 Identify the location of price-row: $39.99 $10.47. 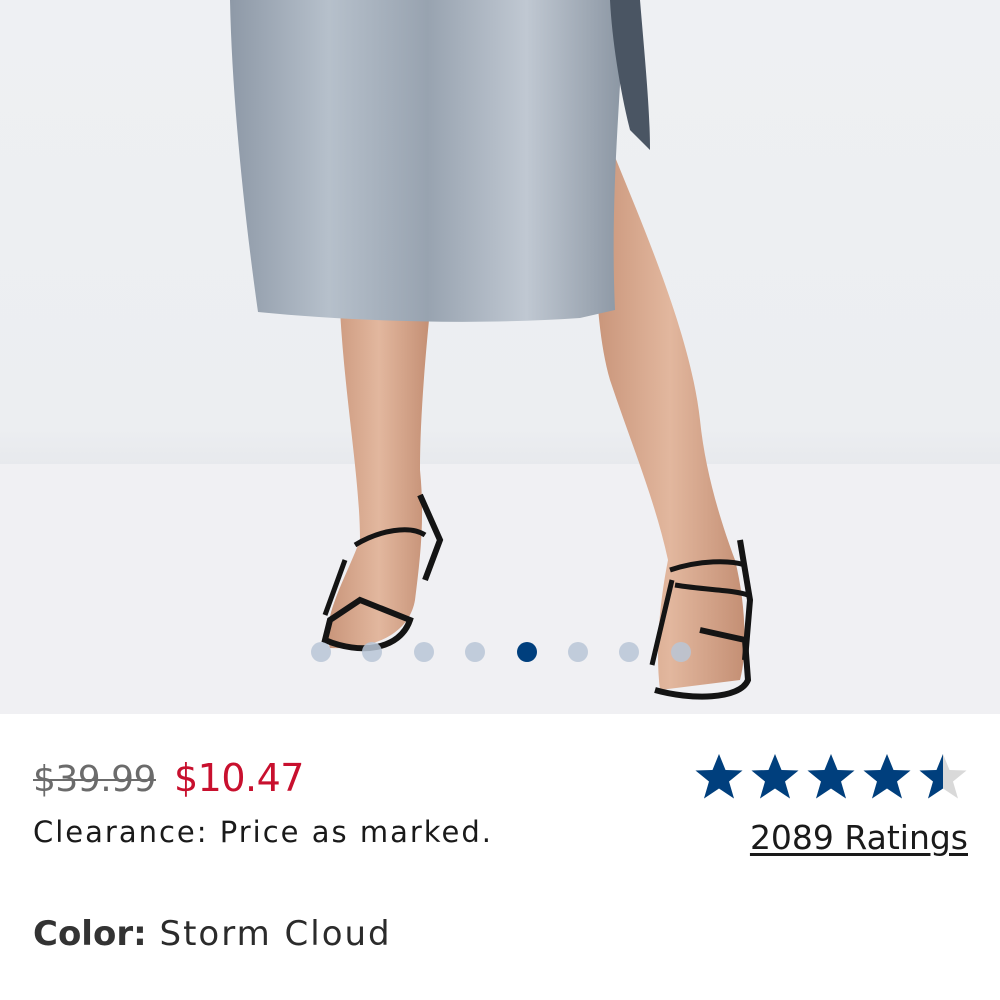
(168, 781).